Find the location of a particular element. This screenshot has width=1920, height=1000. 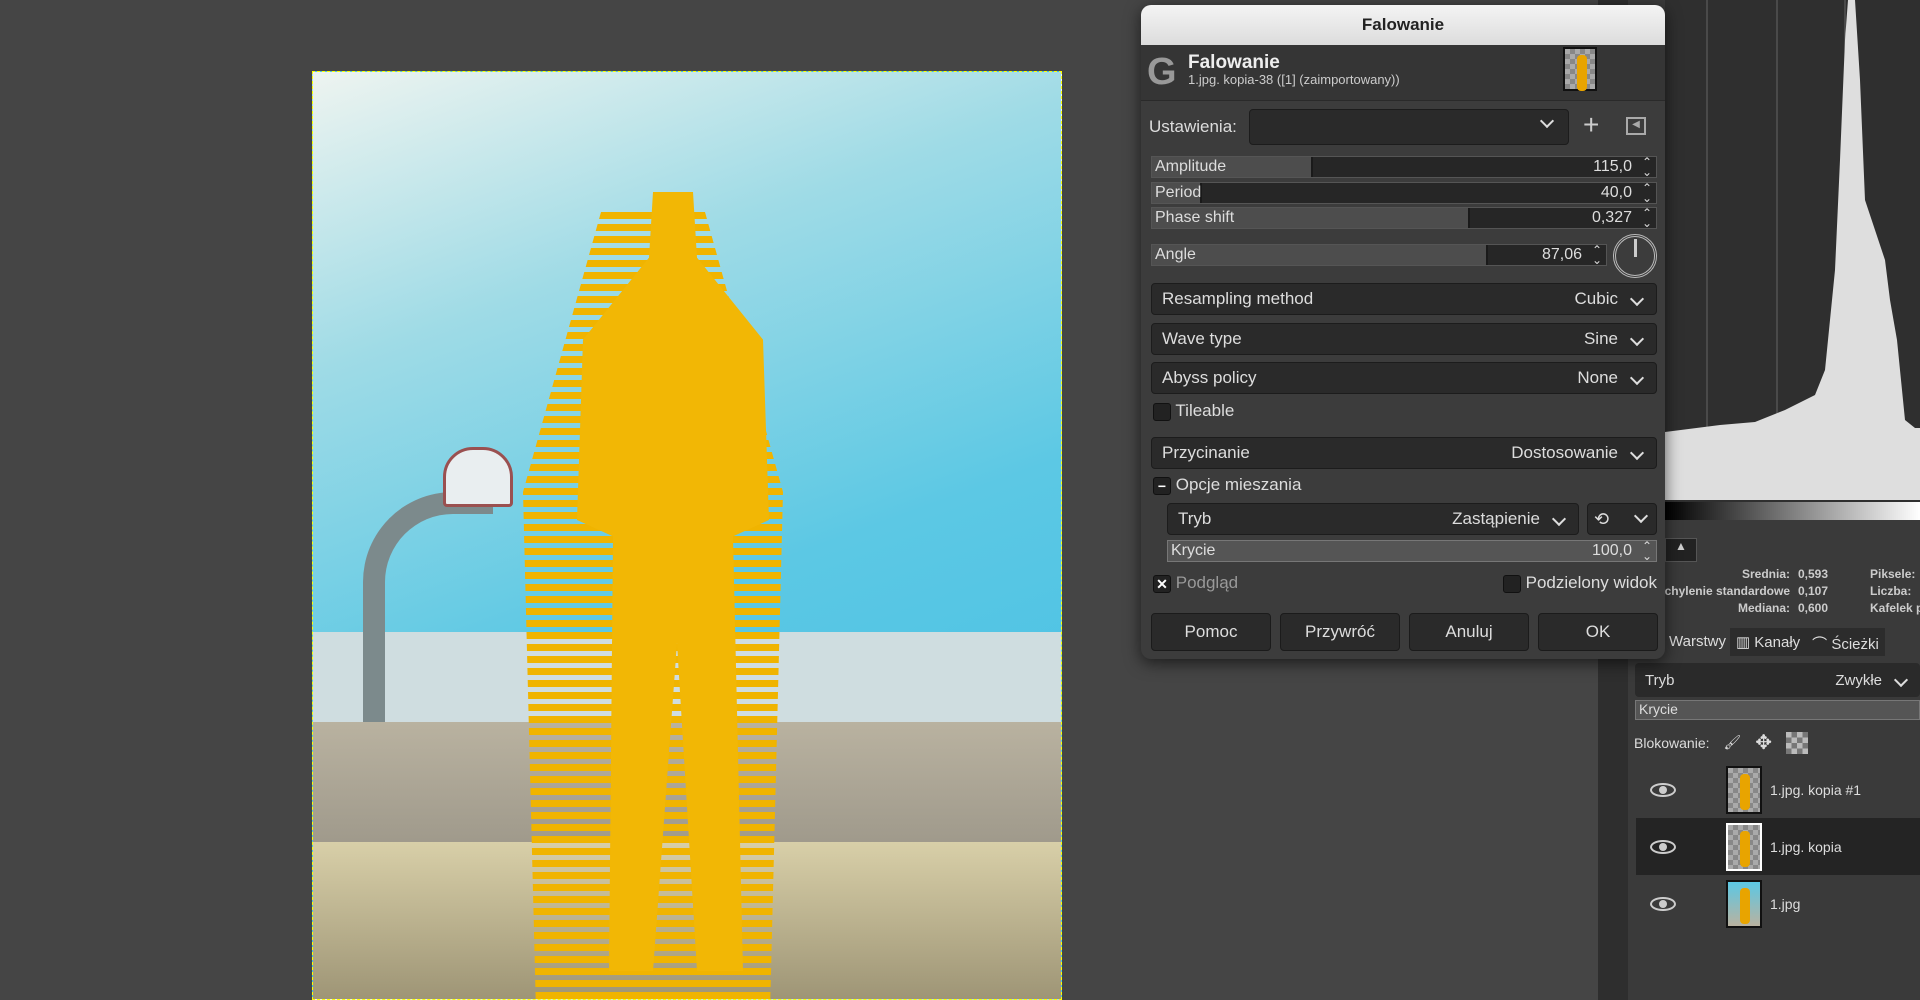

period-slider: Period 40,0 ⌃ ⌄ is located at coordinates (1404, 193).